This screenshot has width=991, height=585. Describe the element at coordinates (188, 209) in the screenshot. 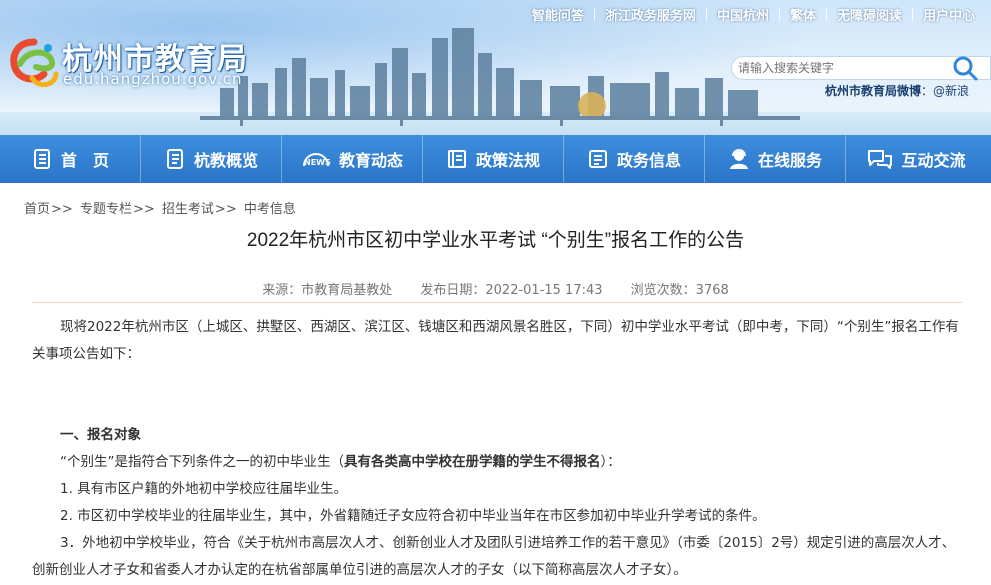

I see `breadcrumb-enrollment-exams: 招生考试` at that location.